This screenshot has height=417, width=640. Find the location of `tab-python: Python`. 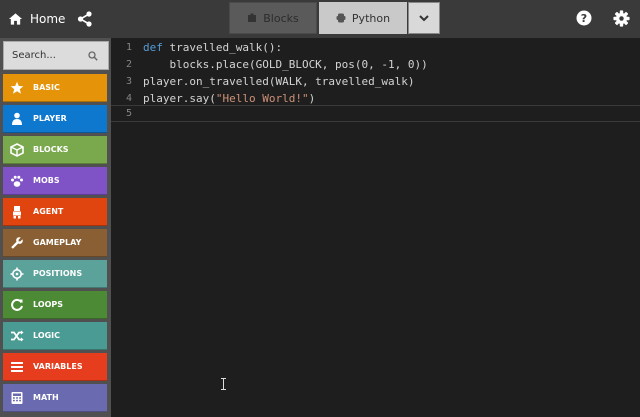

tab-python: Python is located at coordinates (363, 18).